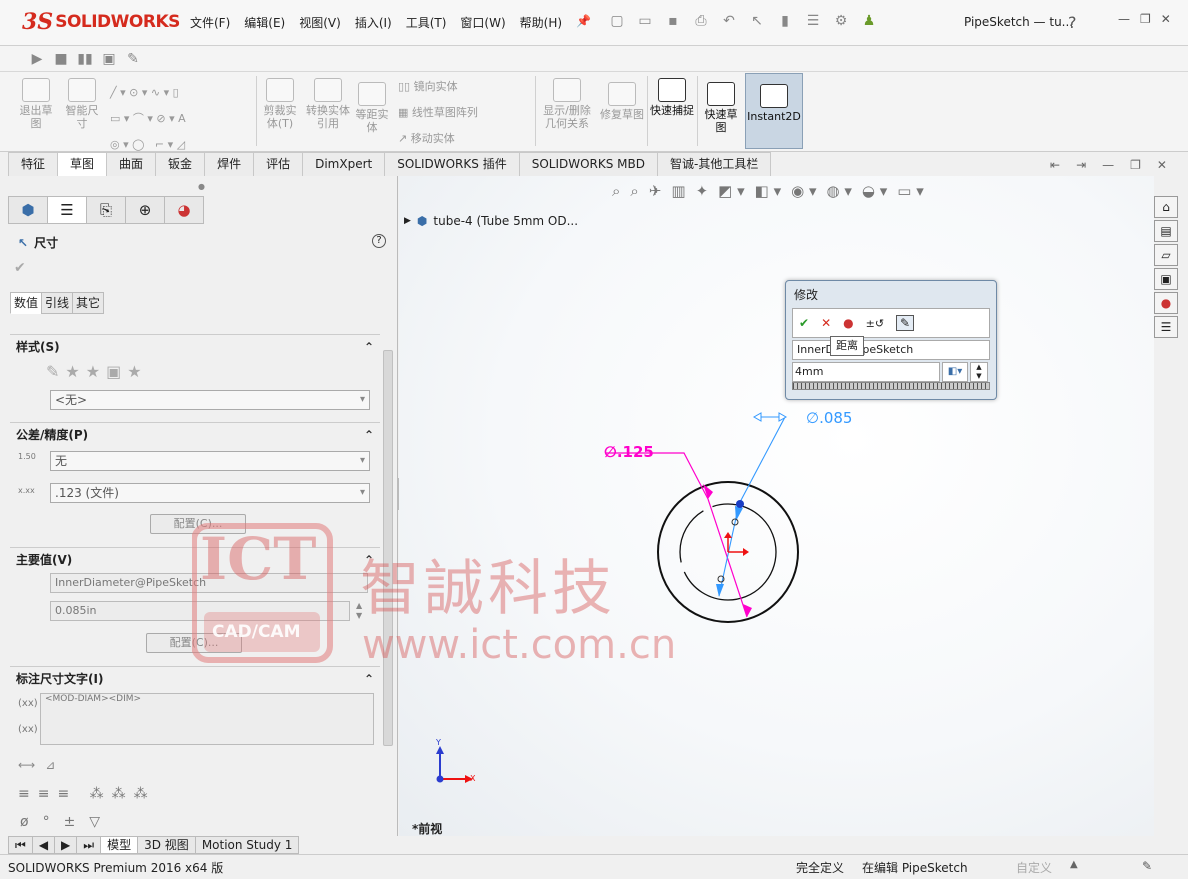 The width and height of the screenshot is (1188, 879). Describe the element at coordinates (195, 346) in the screenshot. I see `style-section-header: 样式(S) ⌃` at that location.